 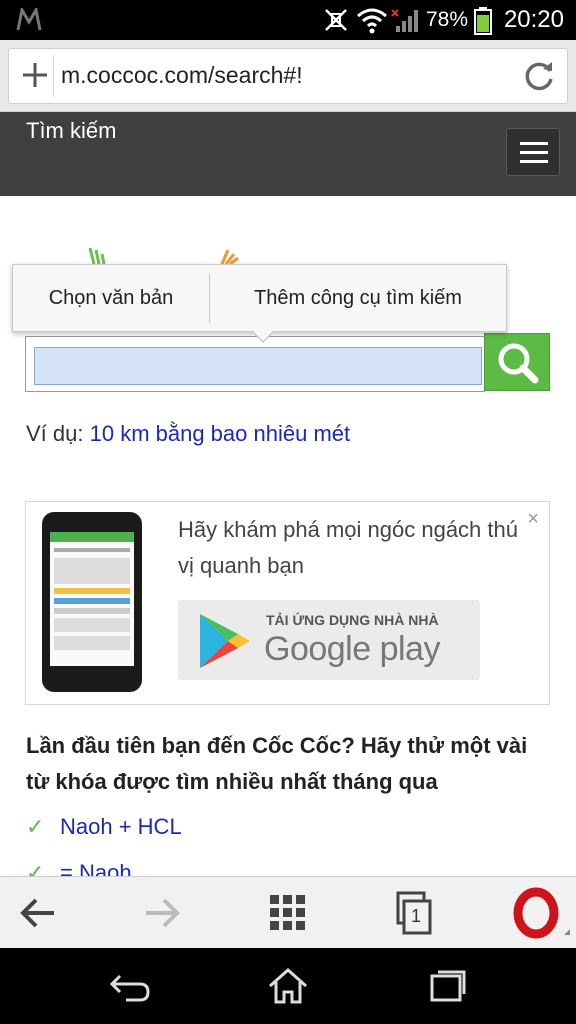 What do you see at coordinates (130, 986) in the screenshot?
I see `system-back-icon` at bounding box center [130, 986].